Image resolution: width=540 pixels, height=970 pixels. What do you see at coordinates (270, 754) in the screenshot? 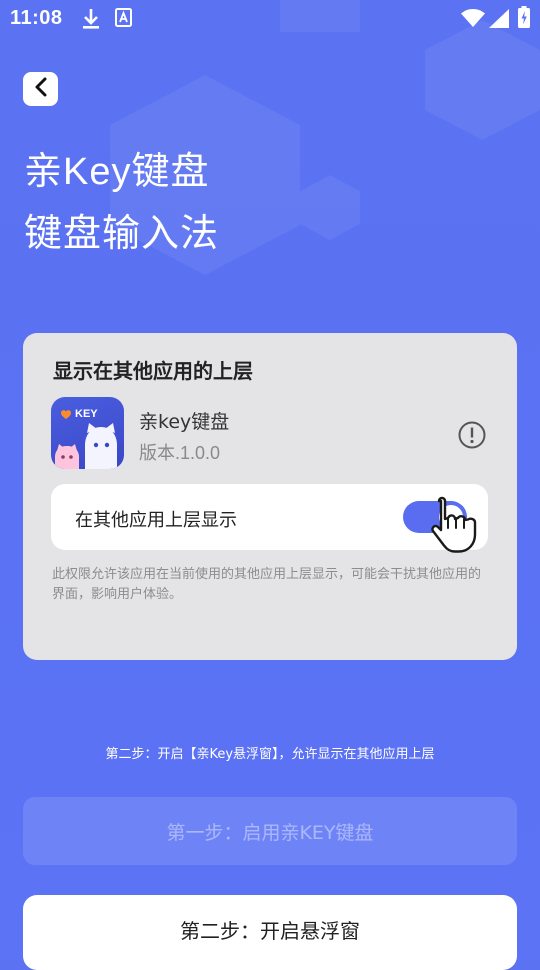
I see `step-hint-text: 第二步：开启【亲Key悬浮窗】，允许显示在其他应用上层` at bounding box center [270, 754].